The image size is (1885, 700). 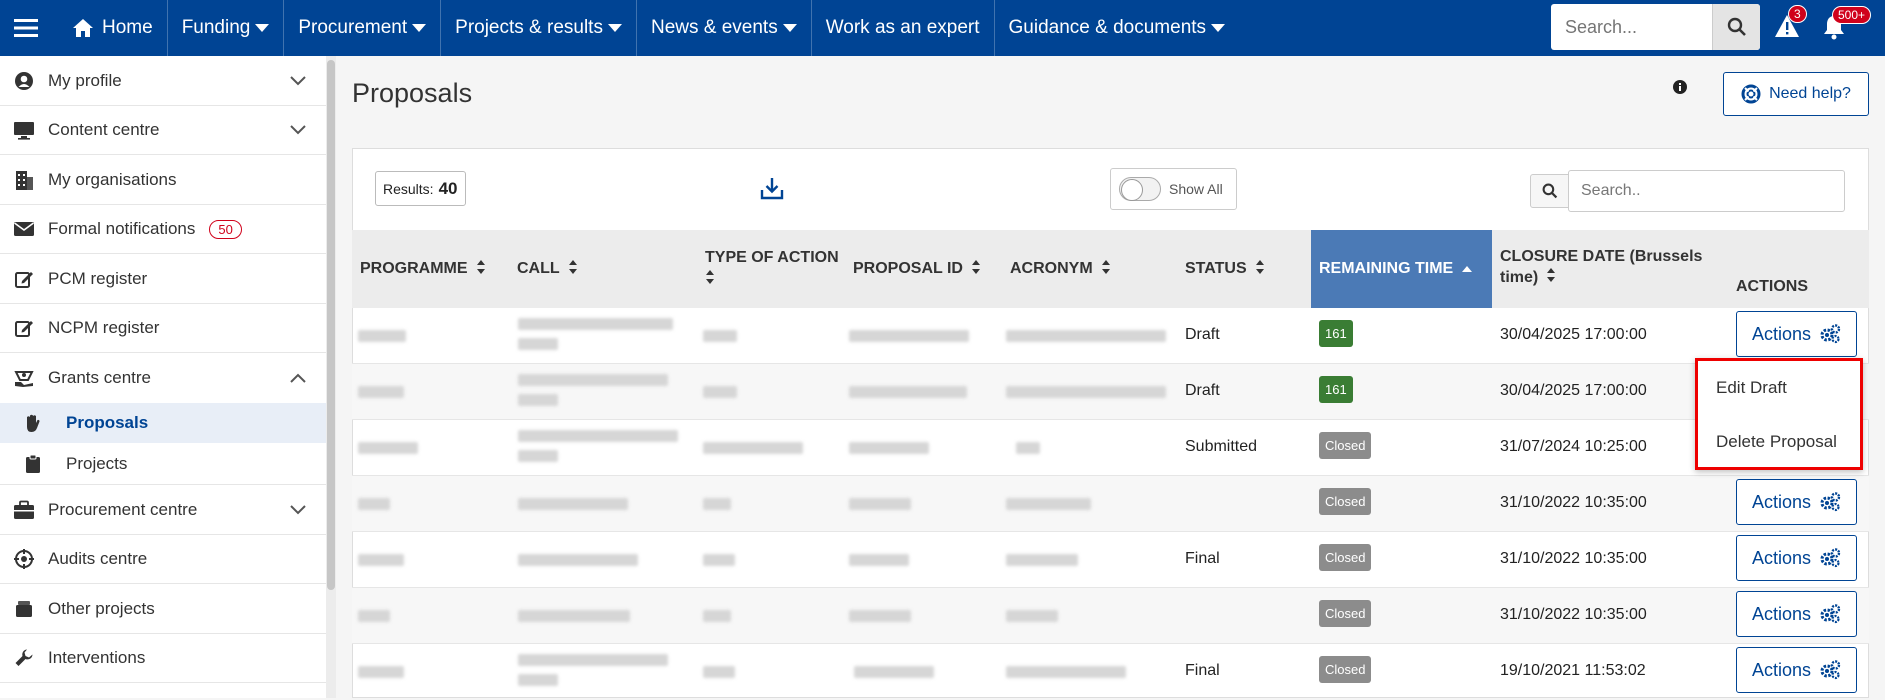 I want to click on nav-work-as-expert: Work as an expert, so click(x=903, y=28).